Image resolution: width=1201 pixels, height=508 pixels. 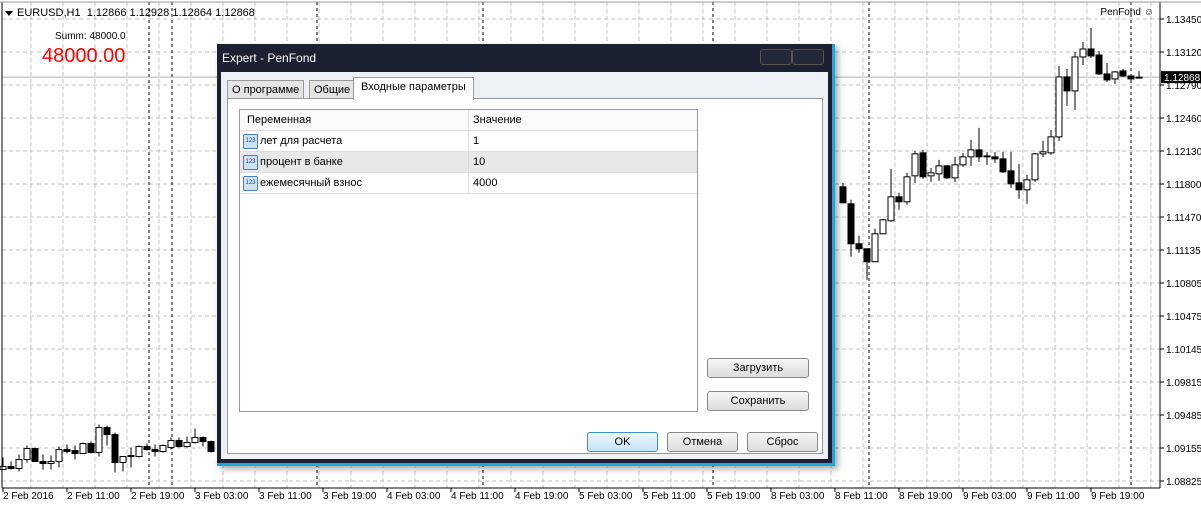 What do you see at coordinates (473, 141) in the screenshot?
I see `param-value: 1` at bounding box center [473, 141].